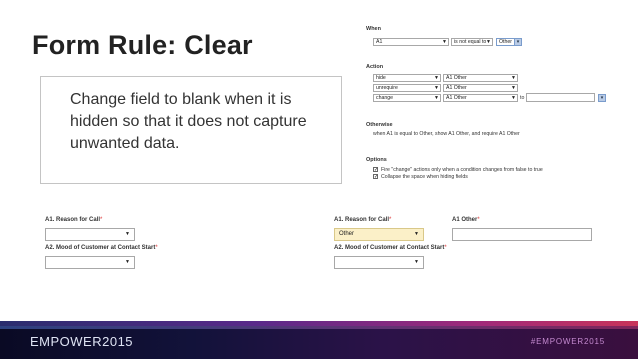  Describe the element at coordinates (387, 88) in the screenshot. I see `action-2-verb: unrequire` at that location.